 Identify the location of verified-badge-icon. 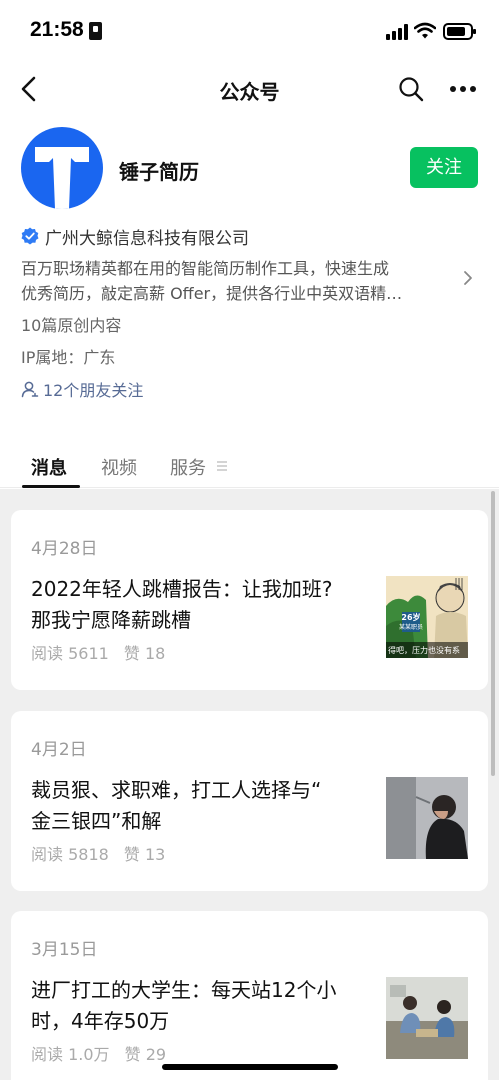
(30, 236).